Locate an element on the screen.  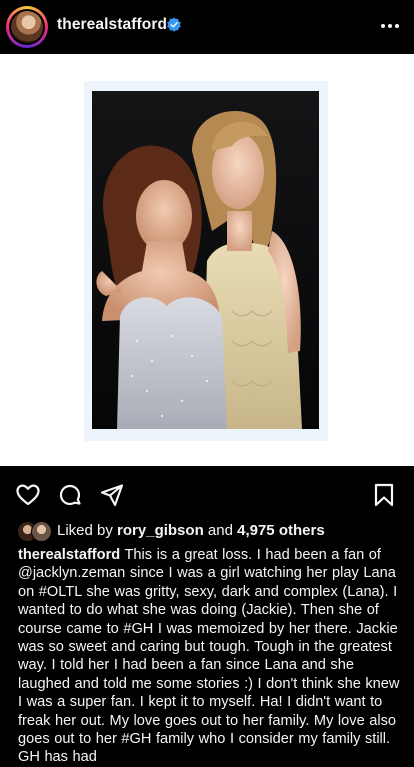
likes-middle: and is located at coordinates (220, 530).